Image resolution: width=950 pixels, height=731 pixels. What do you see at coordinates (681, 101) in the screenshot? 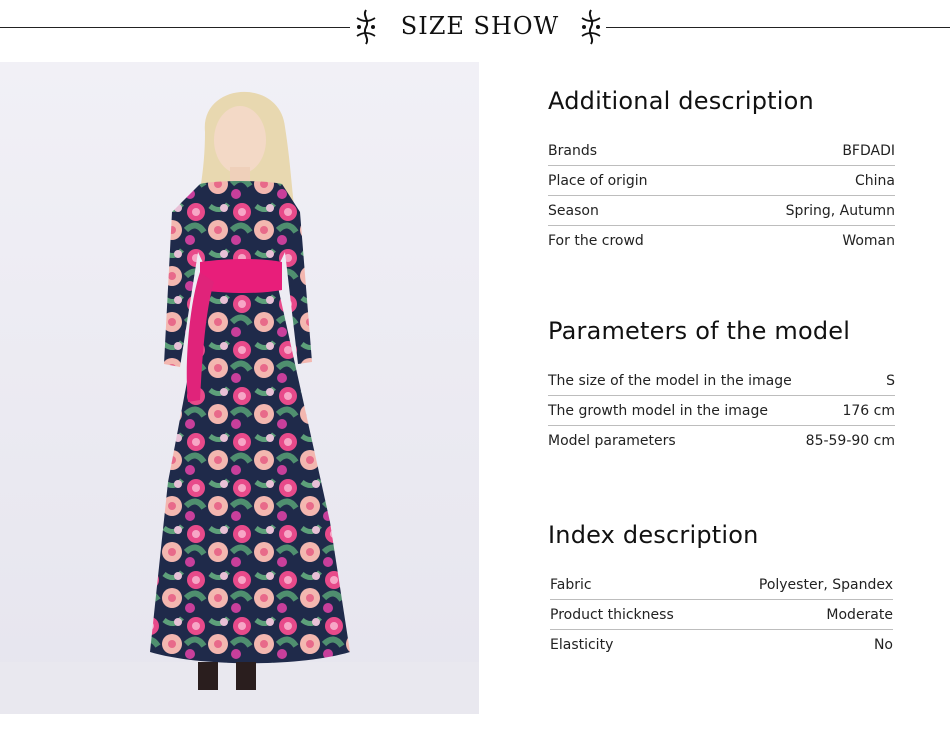
I see `additional-description-heading: Additional description` at bounding box center [681, 101].